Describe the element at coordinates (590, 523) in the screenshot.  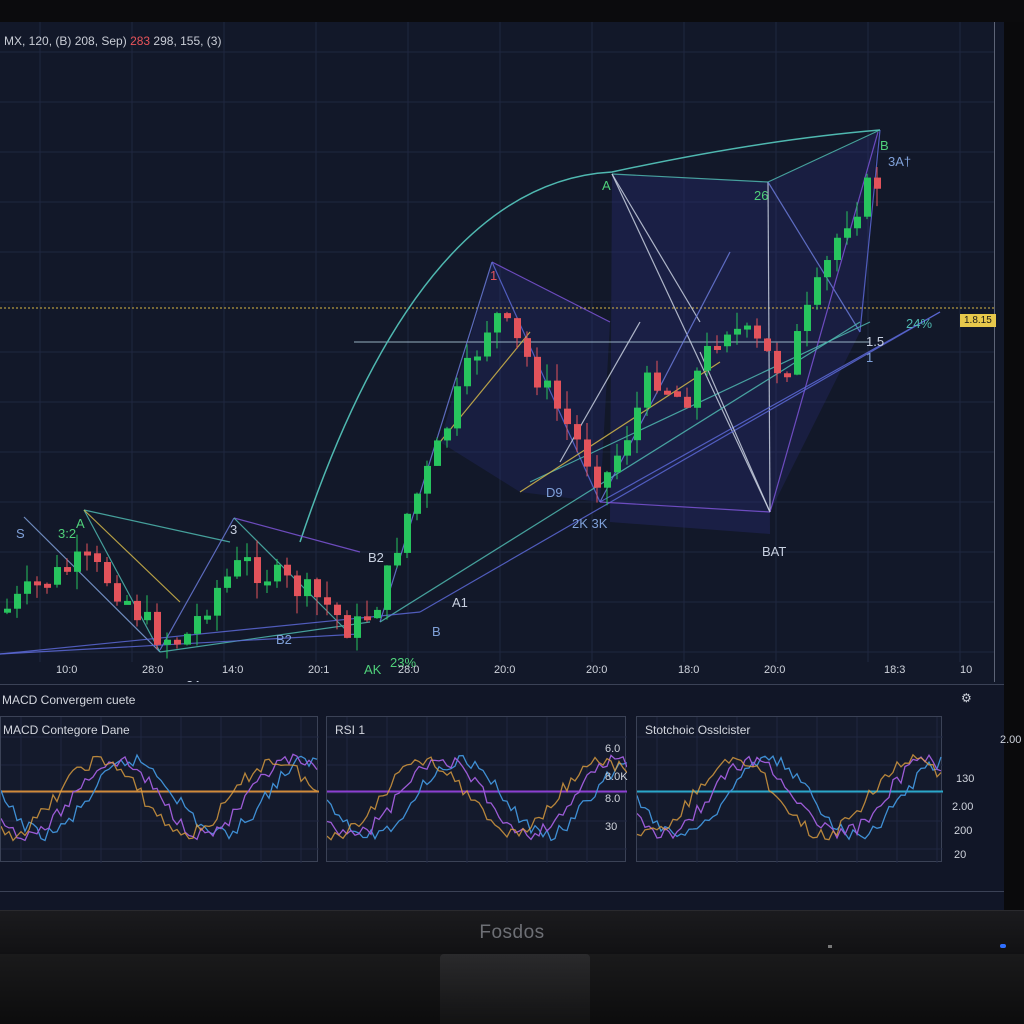
I see `pattern-annotation: 2K 3K` at that location.